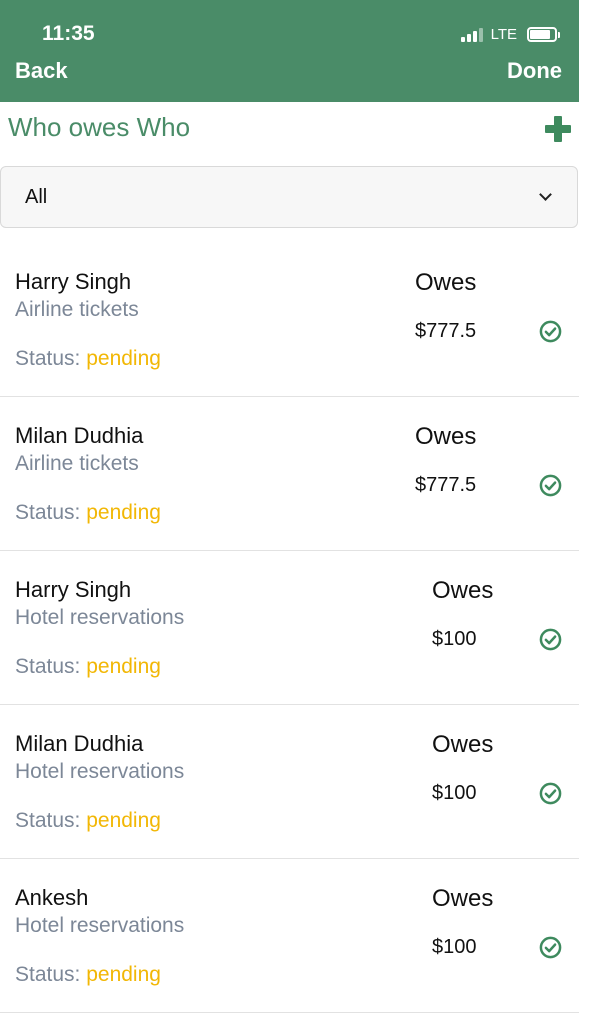  I want to click on item-name: Ankesh, so click(52, 897).